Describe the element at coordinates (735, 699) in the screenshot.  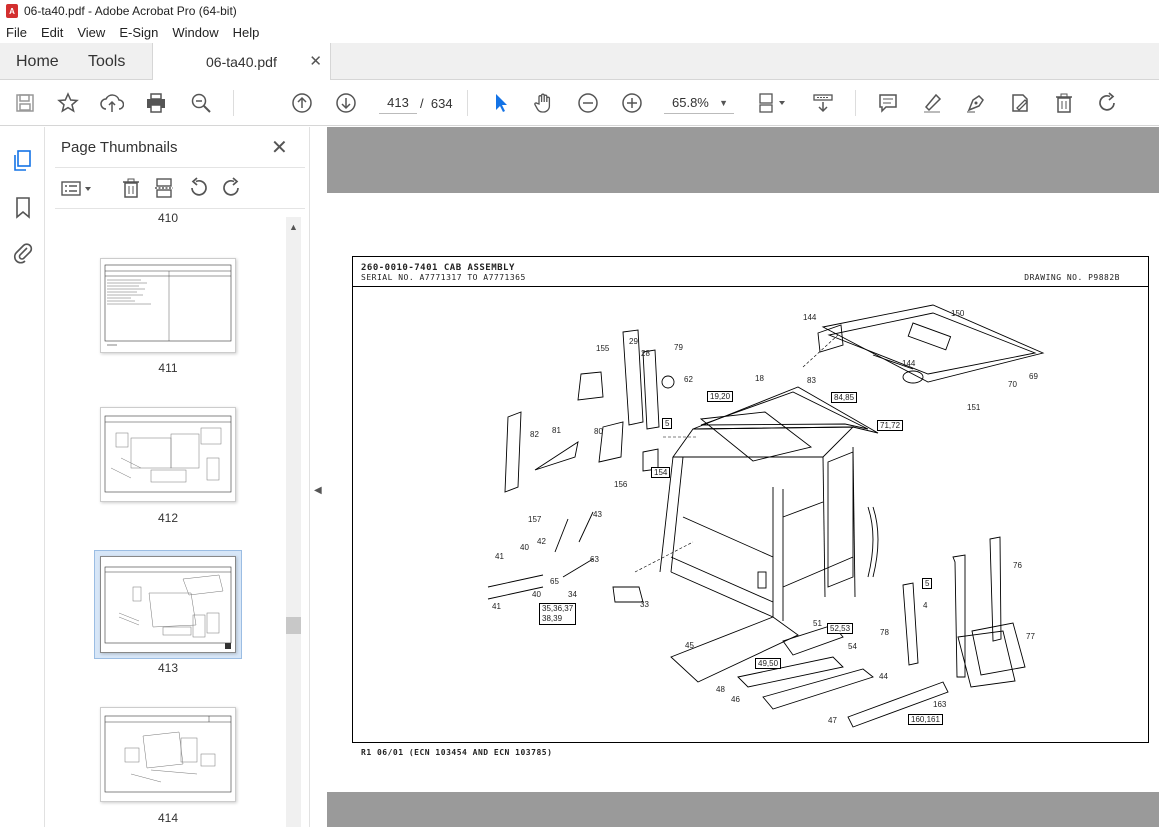
I see `callout: 46` at that location.